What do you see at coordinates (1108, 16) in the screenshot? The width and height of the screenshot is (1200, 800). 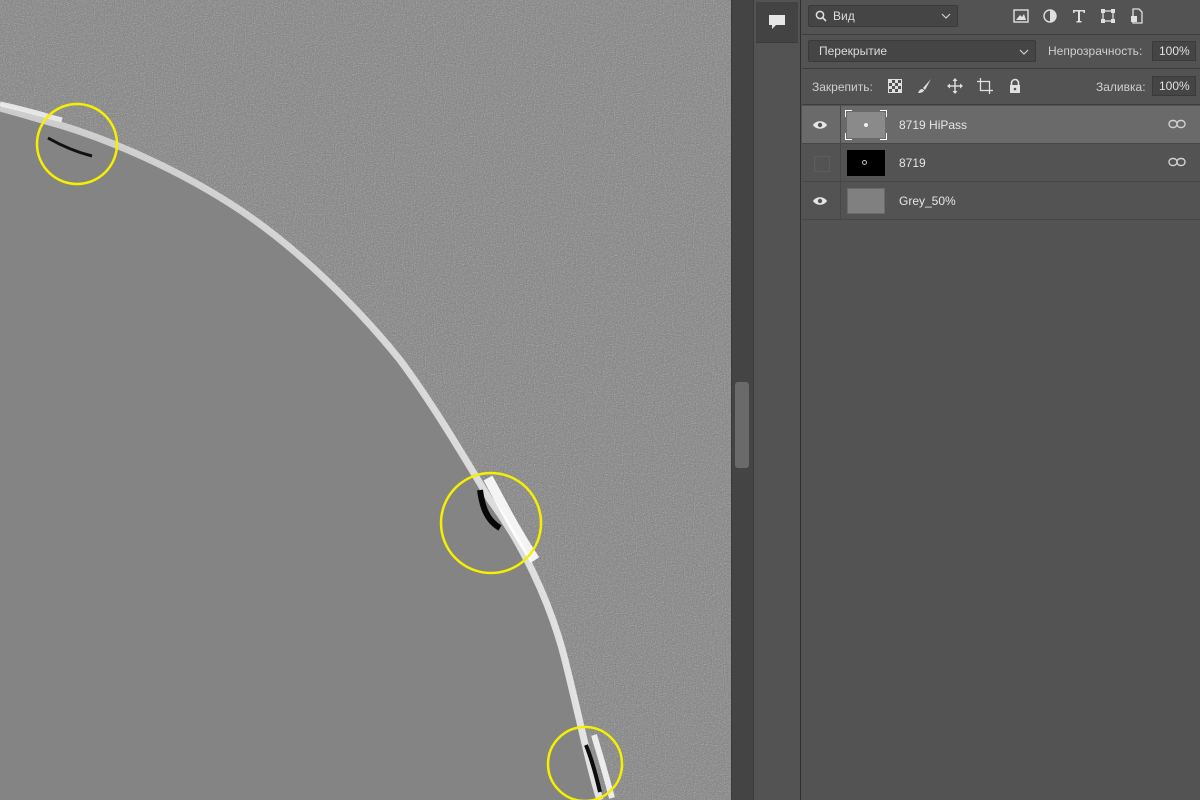 I see `shape-layer-filter-icon` at bounding box center [1108, 16].